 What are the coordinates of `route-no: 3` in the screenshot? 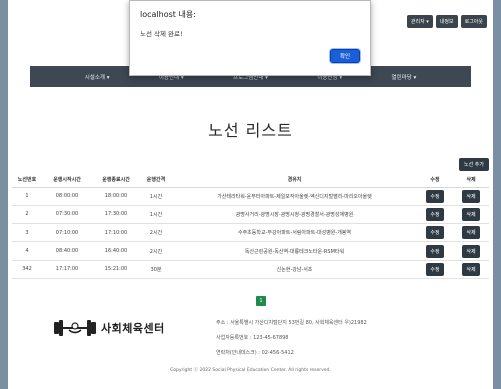 It's located at (27, 233).